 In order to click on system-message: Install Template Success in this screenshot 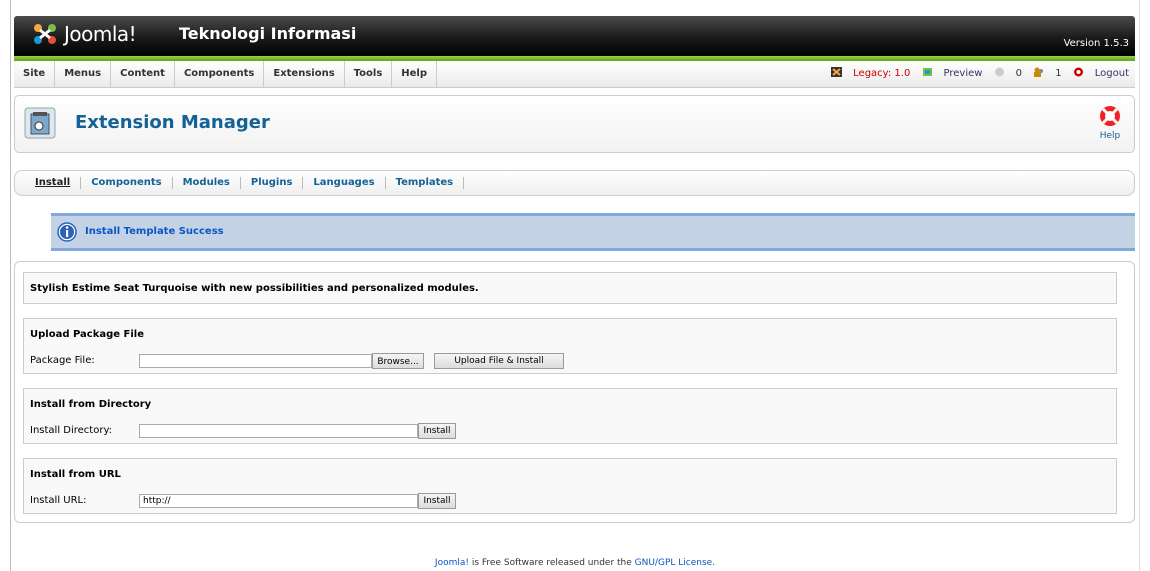, I will do `click(593, 232)`.